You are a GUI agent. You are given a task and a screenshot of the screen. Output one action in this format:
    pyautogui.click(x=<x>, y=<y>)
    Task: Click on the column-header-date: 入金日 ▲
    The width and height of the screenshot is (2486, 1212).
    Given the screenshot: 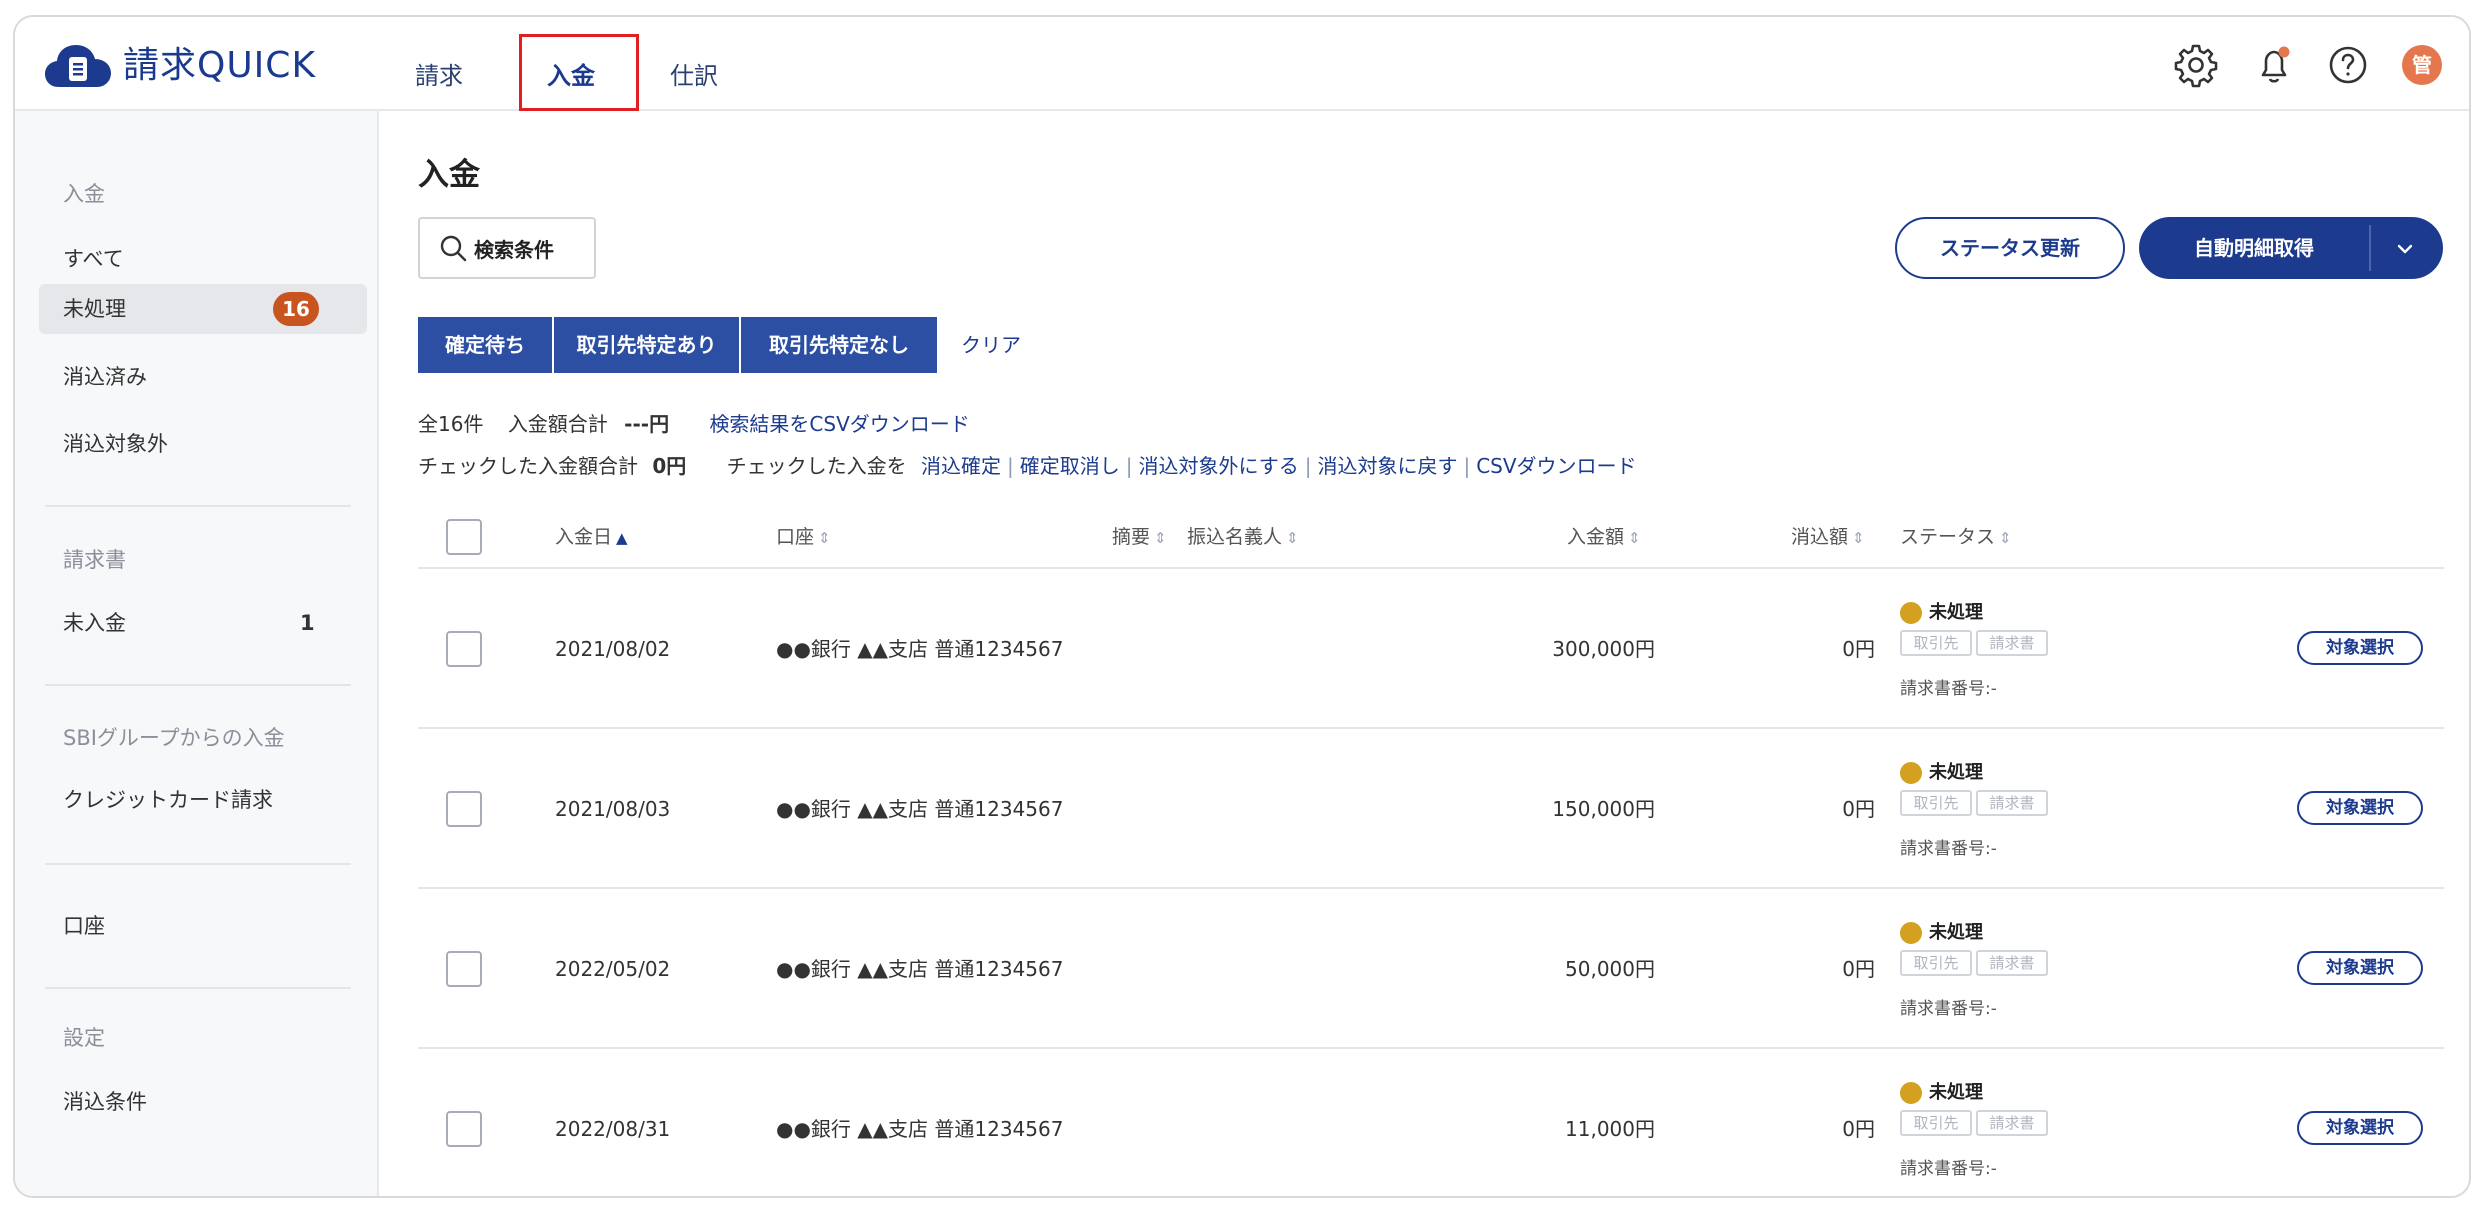 What is the action you would take?
    pyautogui.click(x=591, y=537)
    